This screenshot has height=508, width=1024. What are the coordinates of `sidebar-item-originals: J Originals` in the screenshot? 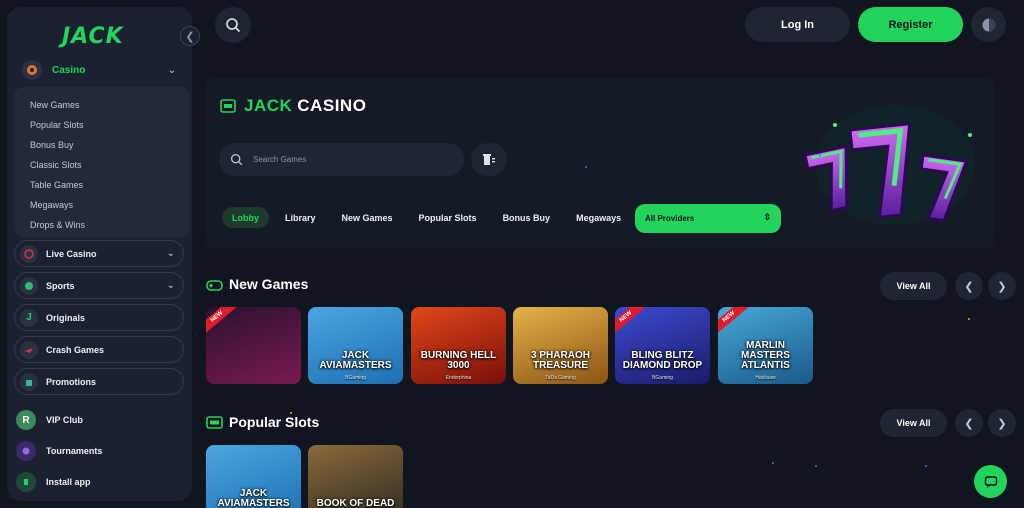 It's located at (99, 317).